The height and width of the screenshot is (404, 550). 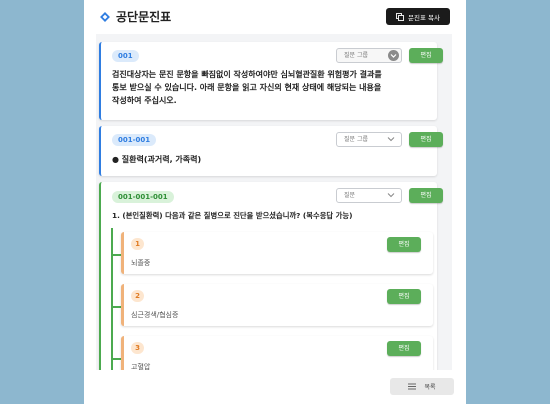 What do you see at coordinates (350, 195) in the screenshot?
I see `select-value: 질문` at bounding box center [350, 195].